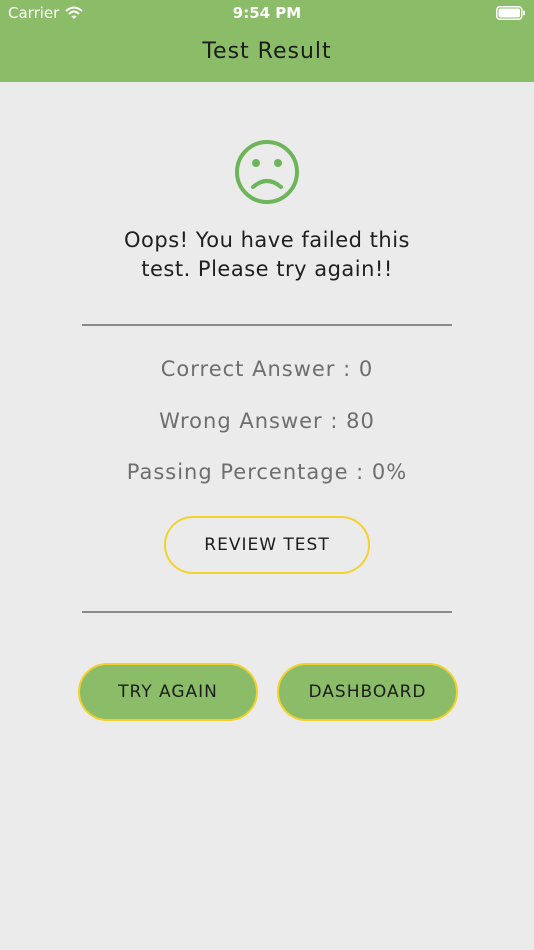 This screenshot has width=534, height=950. I want to click on status-time: 9:54 PM, so click(267, 13).